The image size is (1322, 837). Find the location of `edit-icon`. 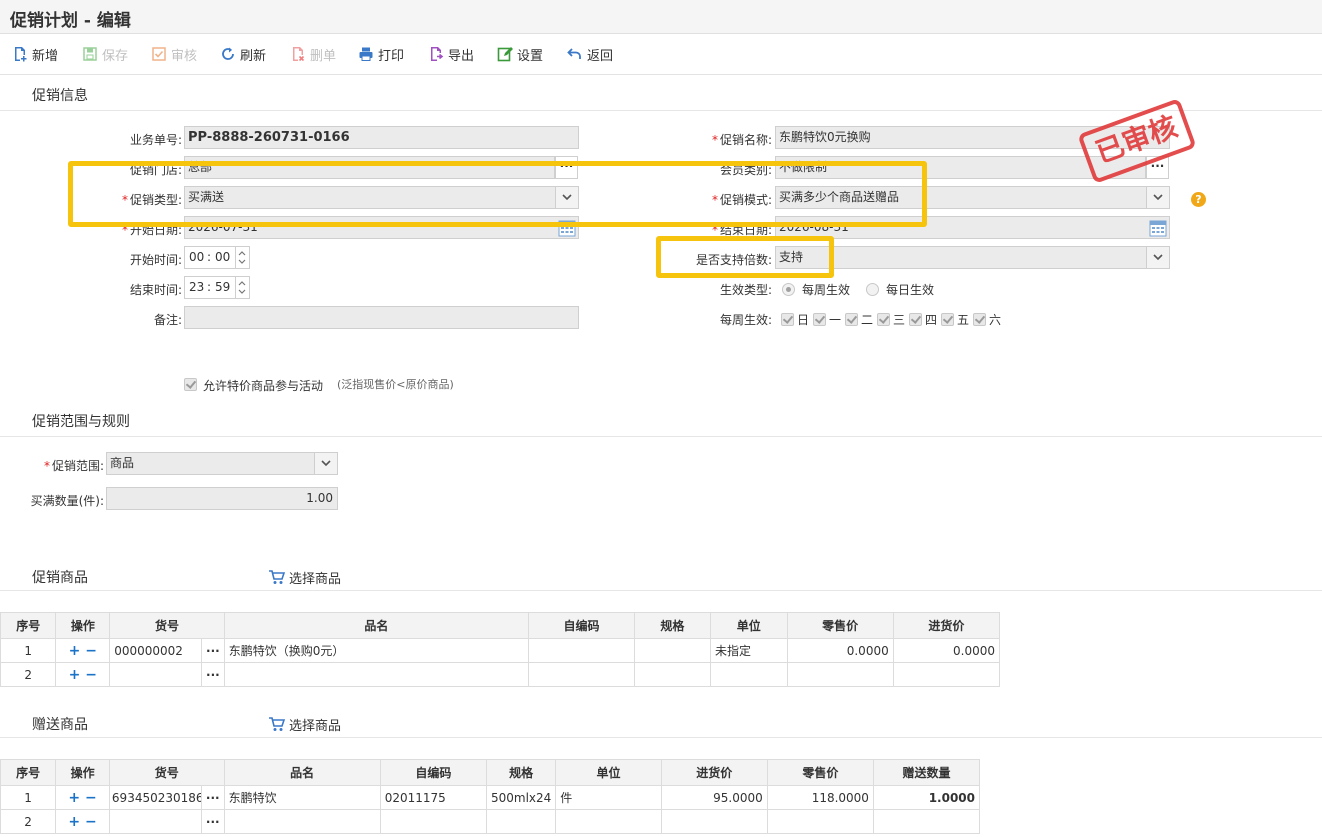

edit-icon is located at coordinates (505, 54).